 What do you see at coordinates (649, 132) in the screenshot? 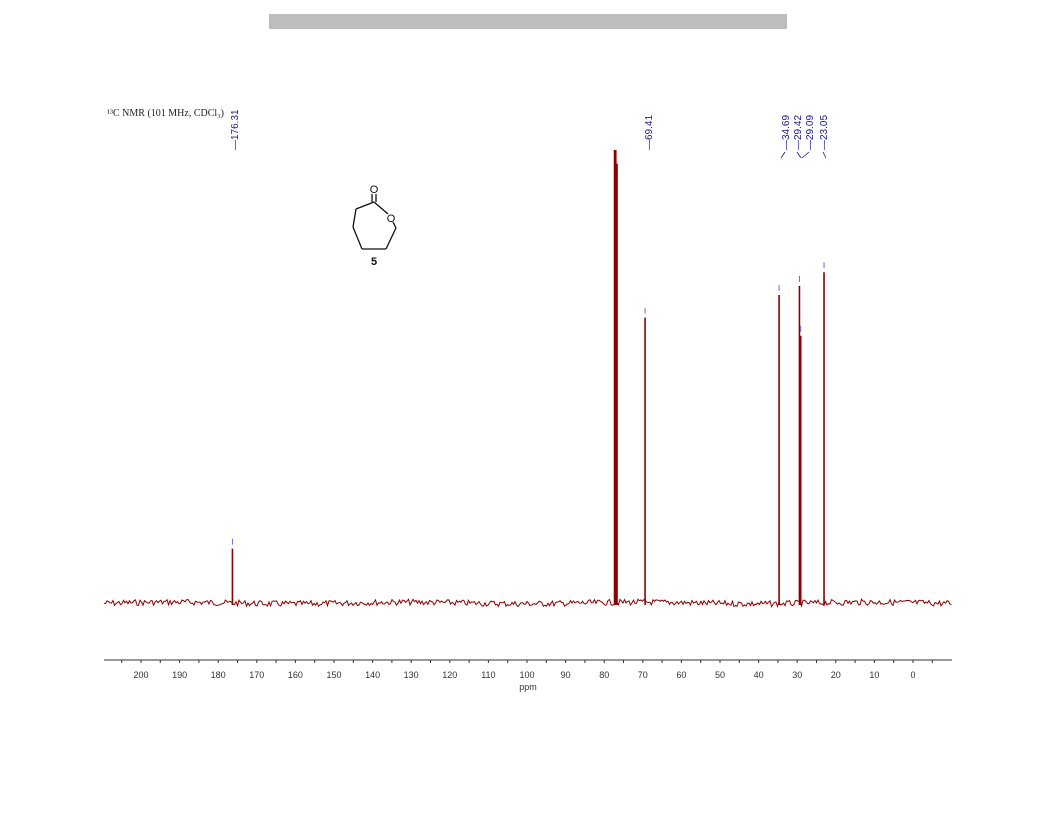
I see `peak-label: —69.41` at bounding box center [649, 132].